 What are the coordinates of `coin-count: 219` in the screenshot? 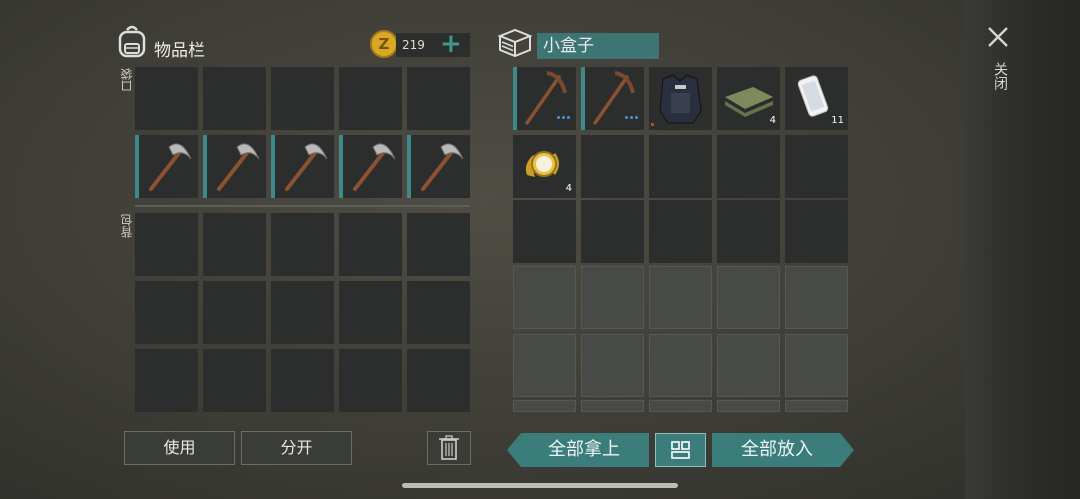 It's located at (413, 45).